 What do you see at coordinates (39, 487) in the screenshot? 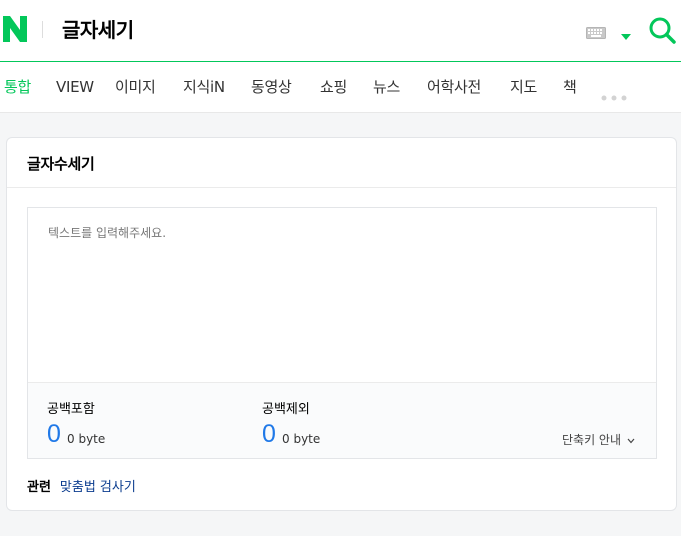
I see `related-label: 관련` at bounding box center [39, 487].